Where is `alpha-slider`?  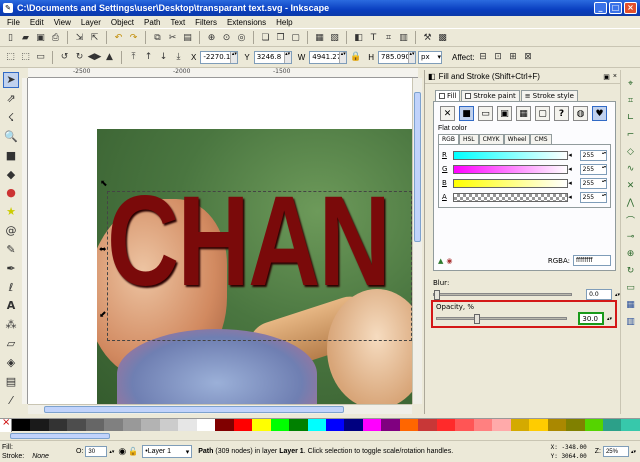
alpha-slider is located at coordinates (512, 197).